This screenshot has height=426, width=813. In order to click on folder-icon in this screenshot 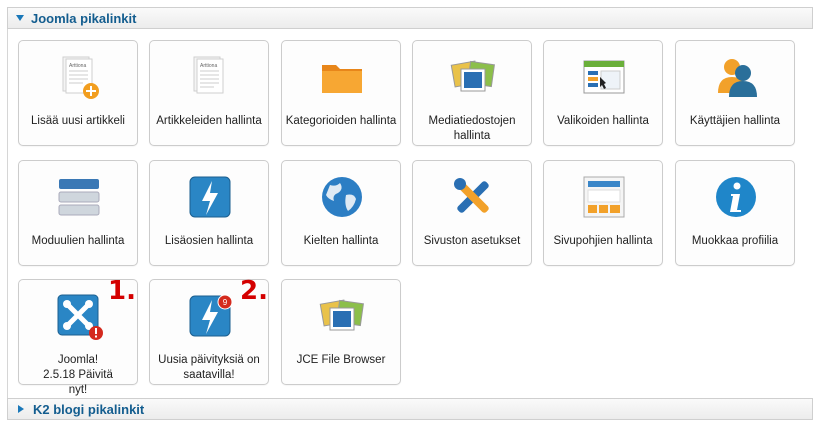, I will do `click(342, 79)`.